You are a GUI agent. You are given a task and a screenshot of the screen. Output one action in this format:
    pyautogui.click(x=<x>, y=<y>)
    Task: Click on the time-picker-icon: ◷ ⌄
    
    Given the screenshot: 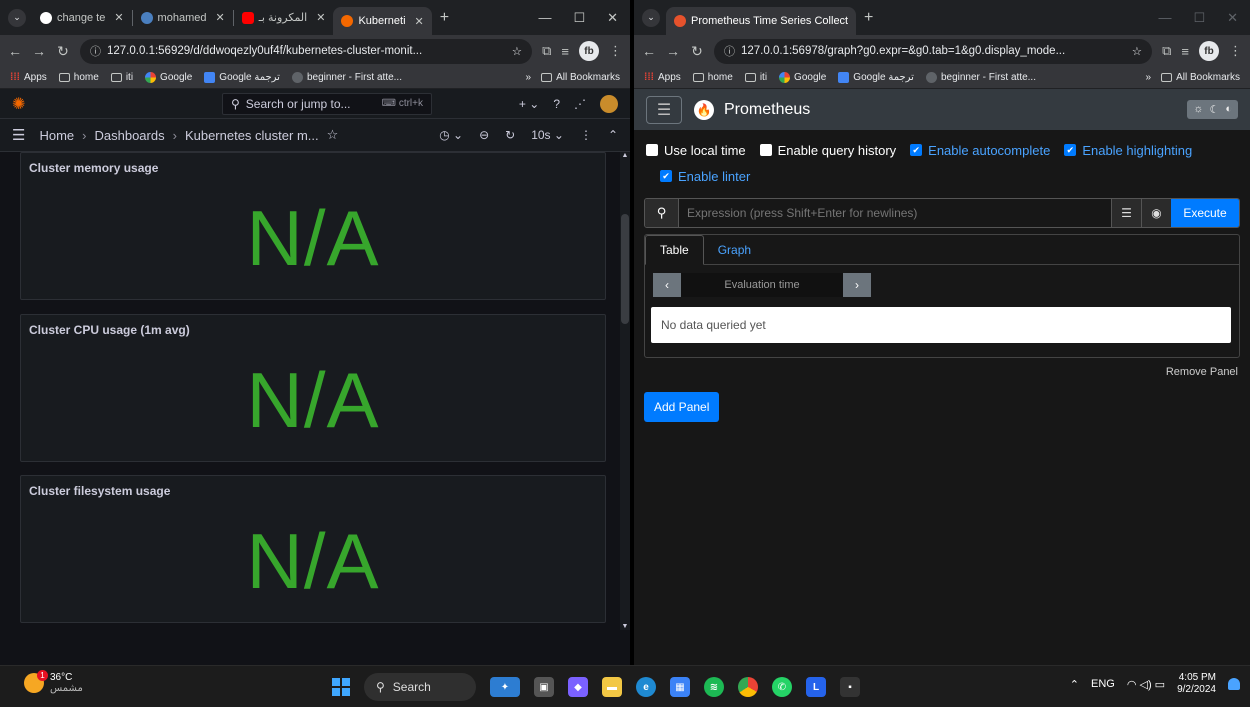 What is the action you would take?
    pyautogui.click(x=451, y=135)
    